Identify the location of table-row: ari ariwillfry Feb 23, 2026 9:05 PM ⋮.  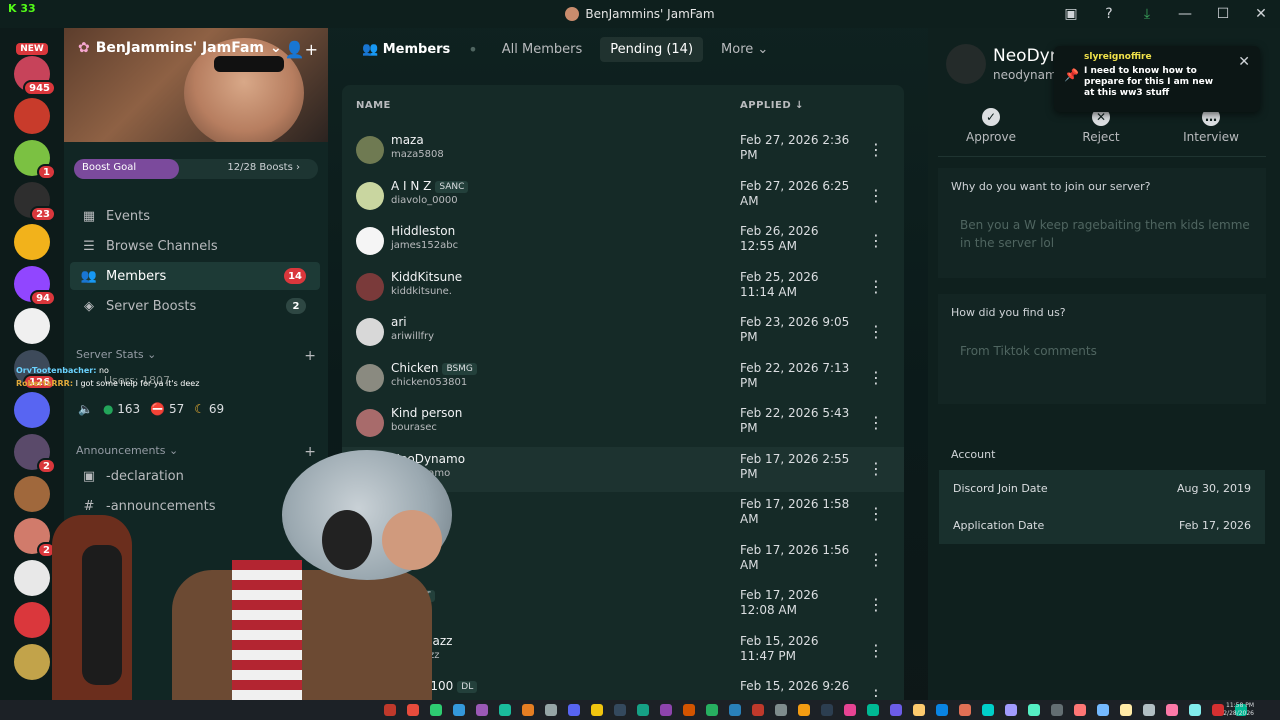
(623, 332).